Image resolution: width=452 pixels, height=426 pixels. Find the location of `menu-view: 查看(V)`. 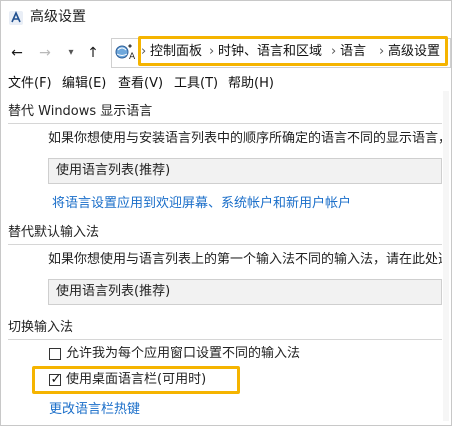

menu-view: 查看(V) is located at coordinates (140, 84).